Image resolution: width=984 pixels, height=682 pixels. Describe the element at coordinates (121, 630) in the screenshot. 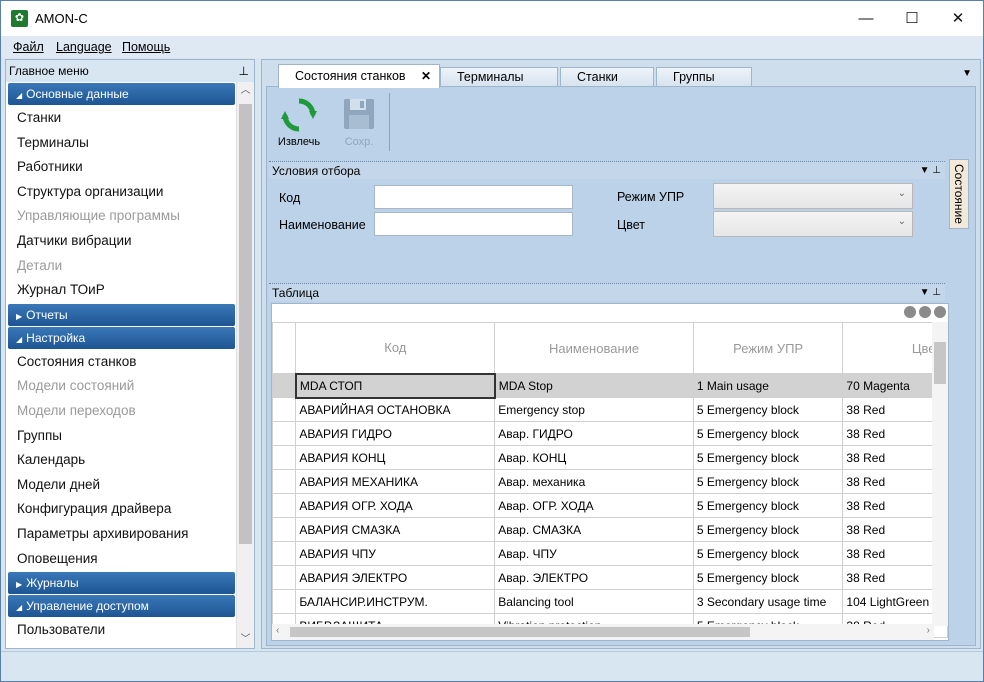

I see `nav-item-users: Пользователи` at that location.